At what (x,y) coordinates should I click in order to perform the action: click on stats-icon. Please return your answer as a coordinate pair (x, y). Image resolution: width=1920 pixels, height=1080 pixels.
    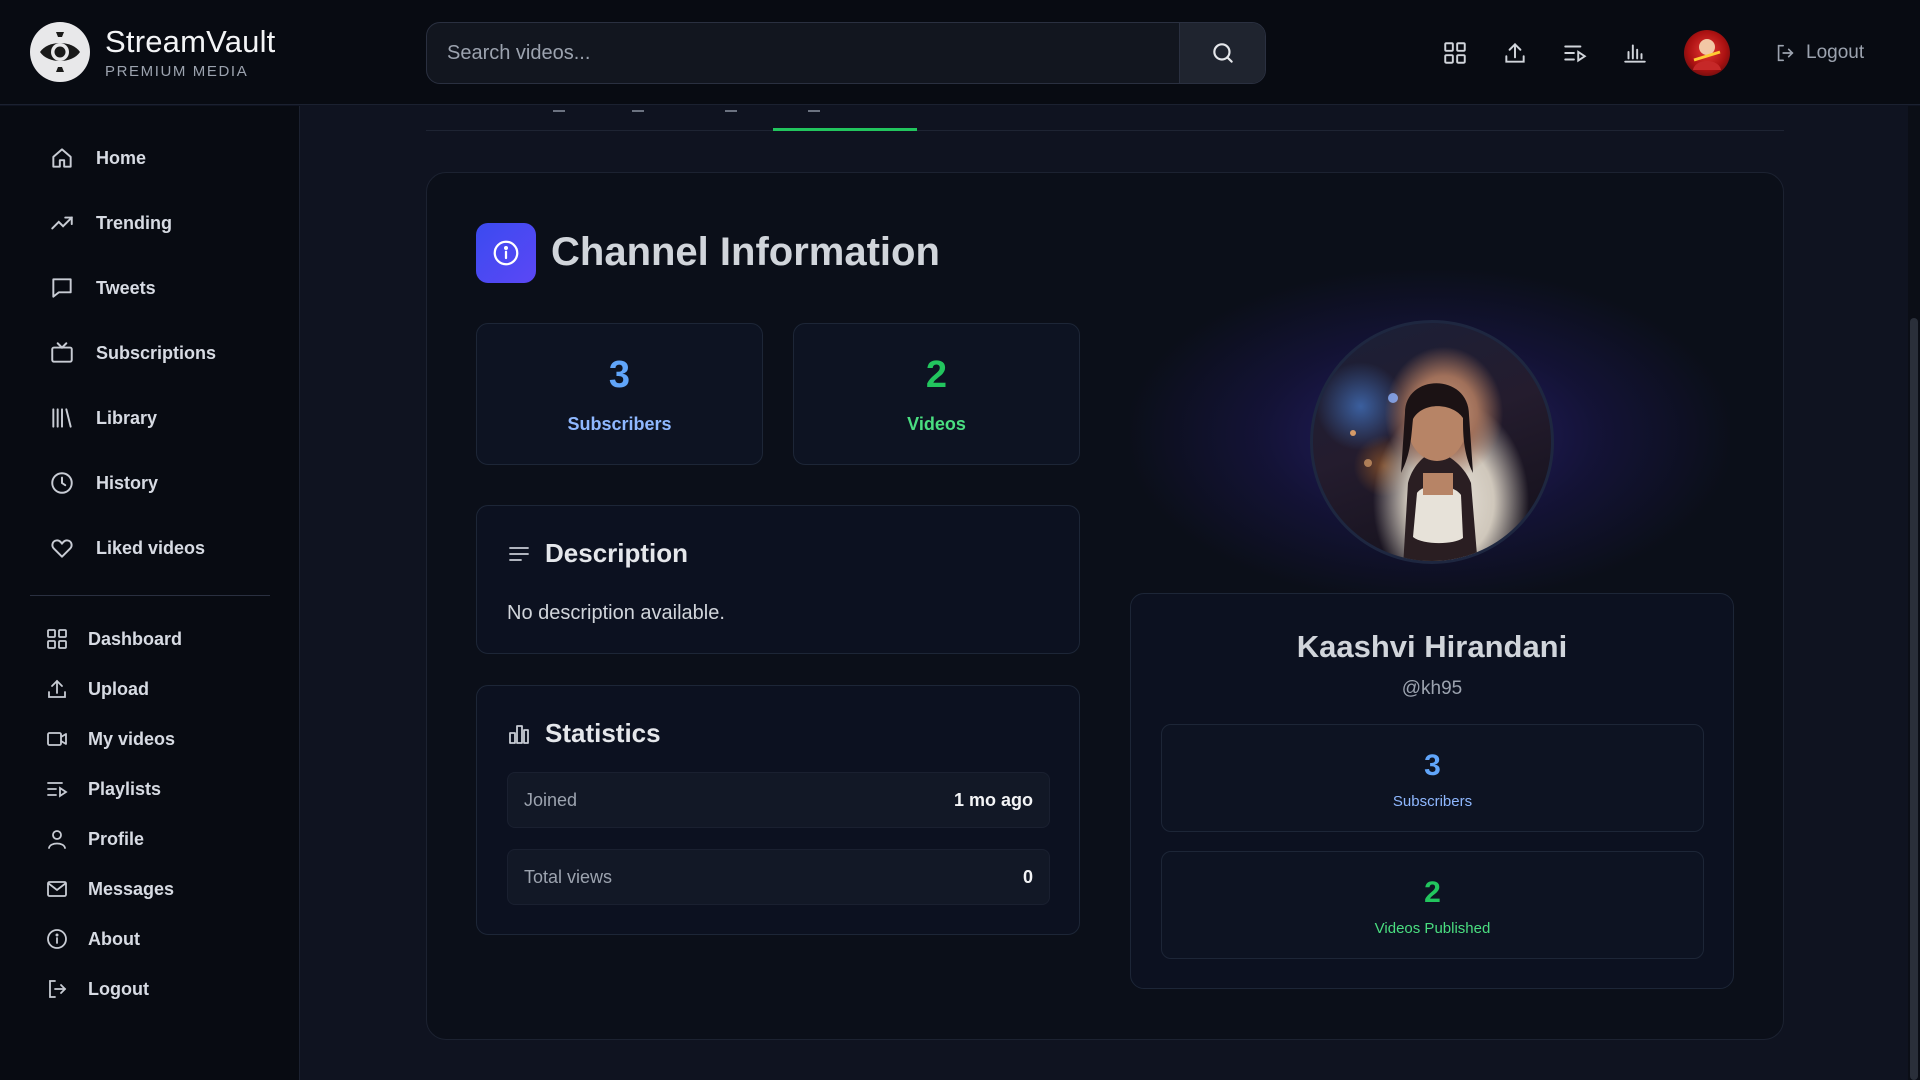
    Looking at the image, I should click on (1635, 53).